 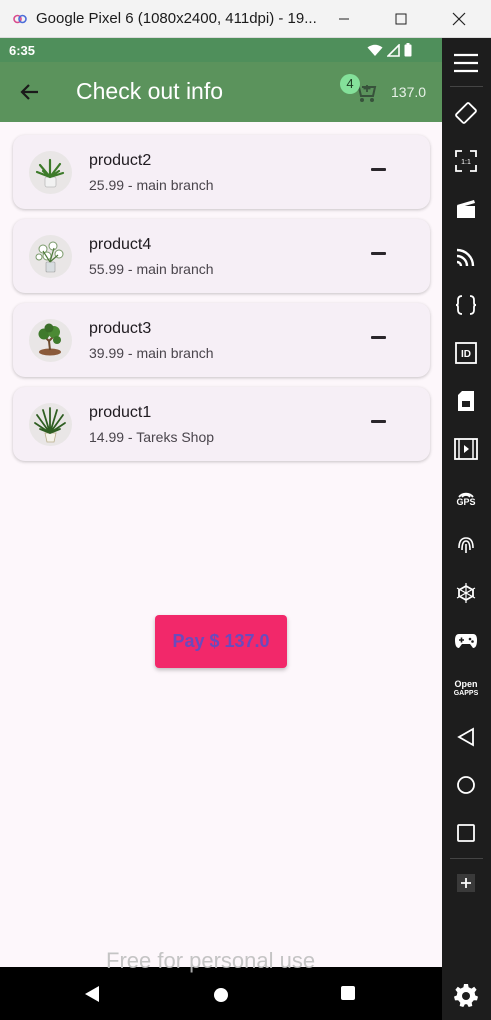 I want to click on gps-icon: GPS, so click(x=466, y=497).